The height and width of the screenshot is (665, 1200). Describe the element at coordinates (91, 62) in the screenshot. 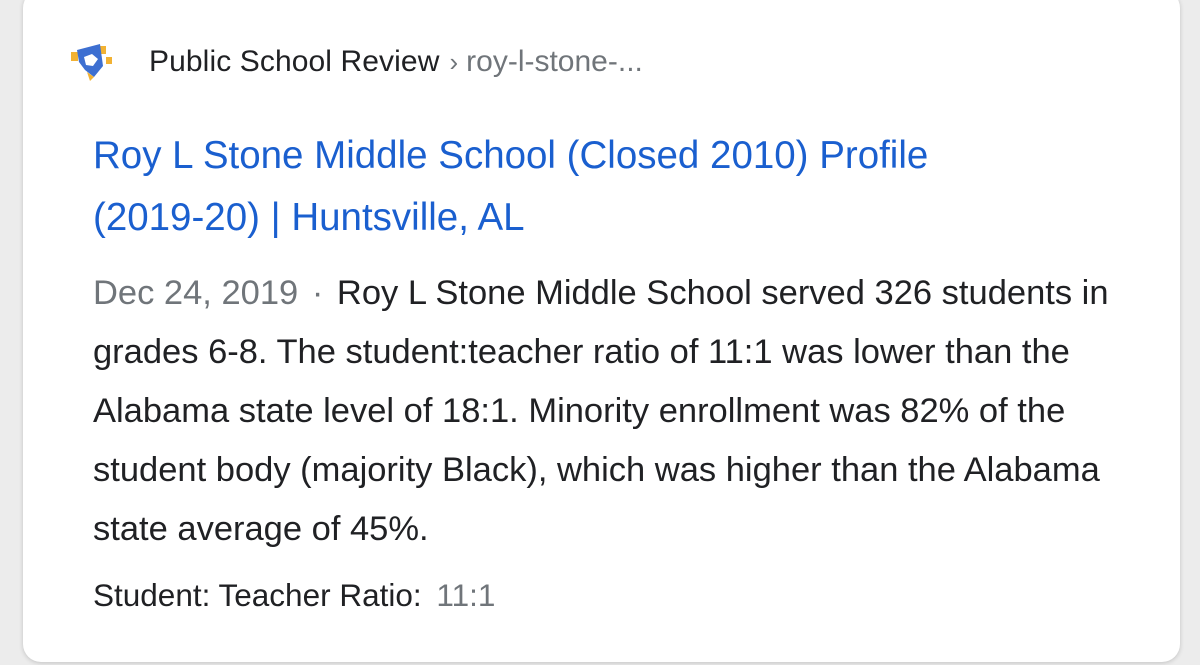

I see `public-school-review-logo-icon` at that location.